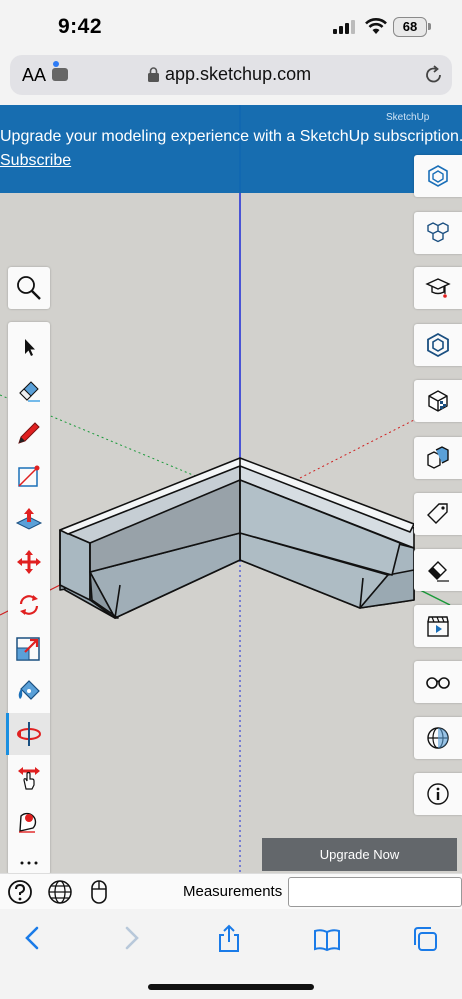  What do you see at coordinates (99, 892) in the screenshot?
I see `mouse-icon` at bounding box center [99, 892].